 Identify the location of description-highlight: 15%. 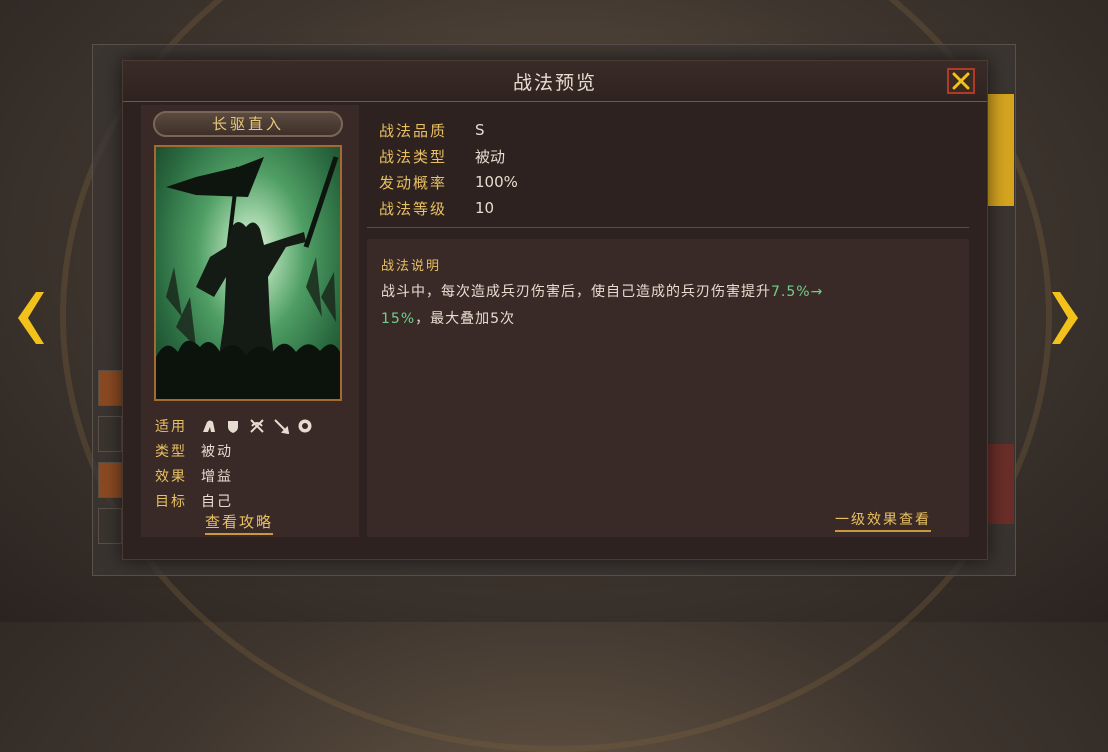
(398, 319).